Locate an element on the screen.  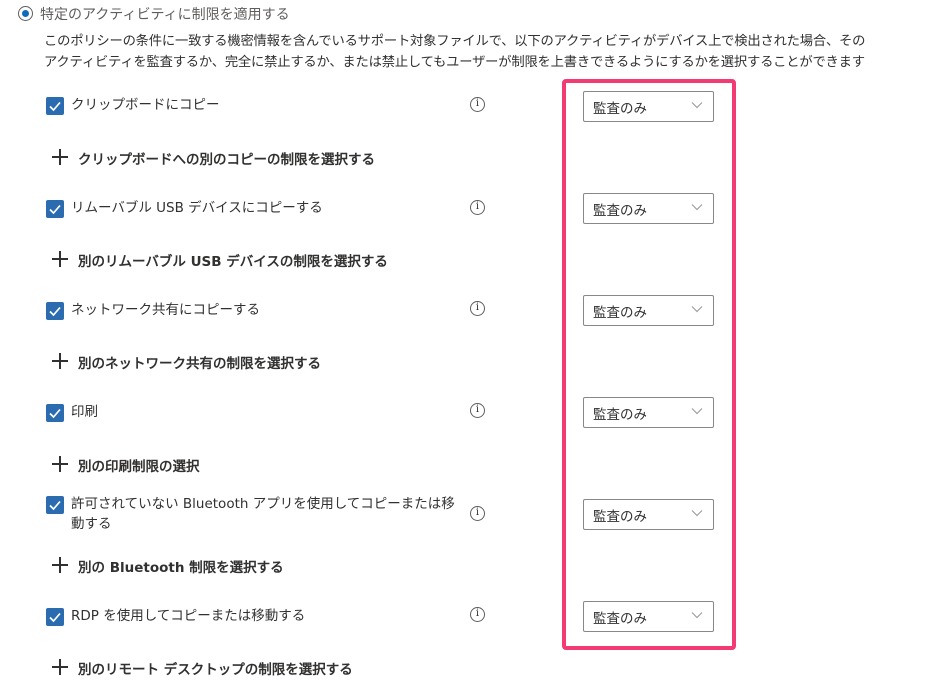
print-checkbox is located at coordinates (55, 413).